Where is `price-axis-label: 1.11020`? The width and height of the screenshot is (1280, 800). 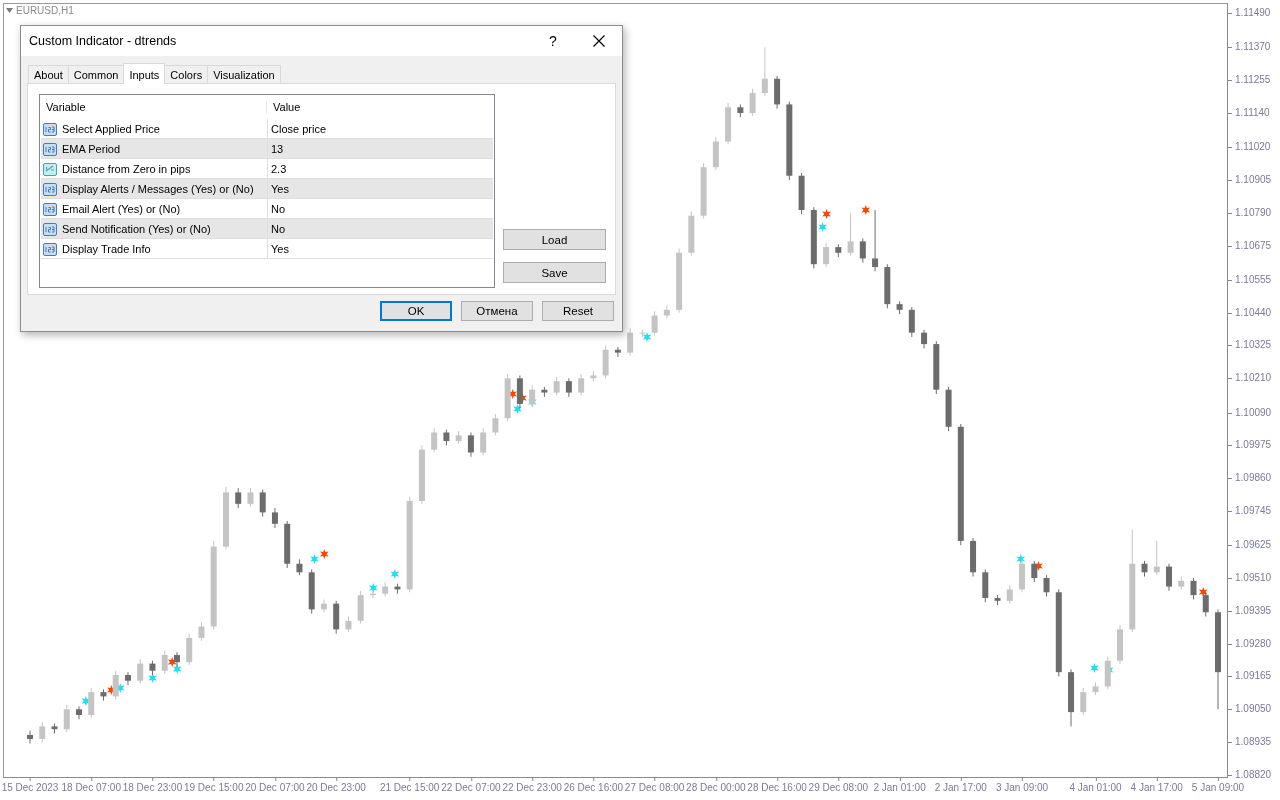 price-axis-label: 1.11020 is located at coordinates (1249, 147).